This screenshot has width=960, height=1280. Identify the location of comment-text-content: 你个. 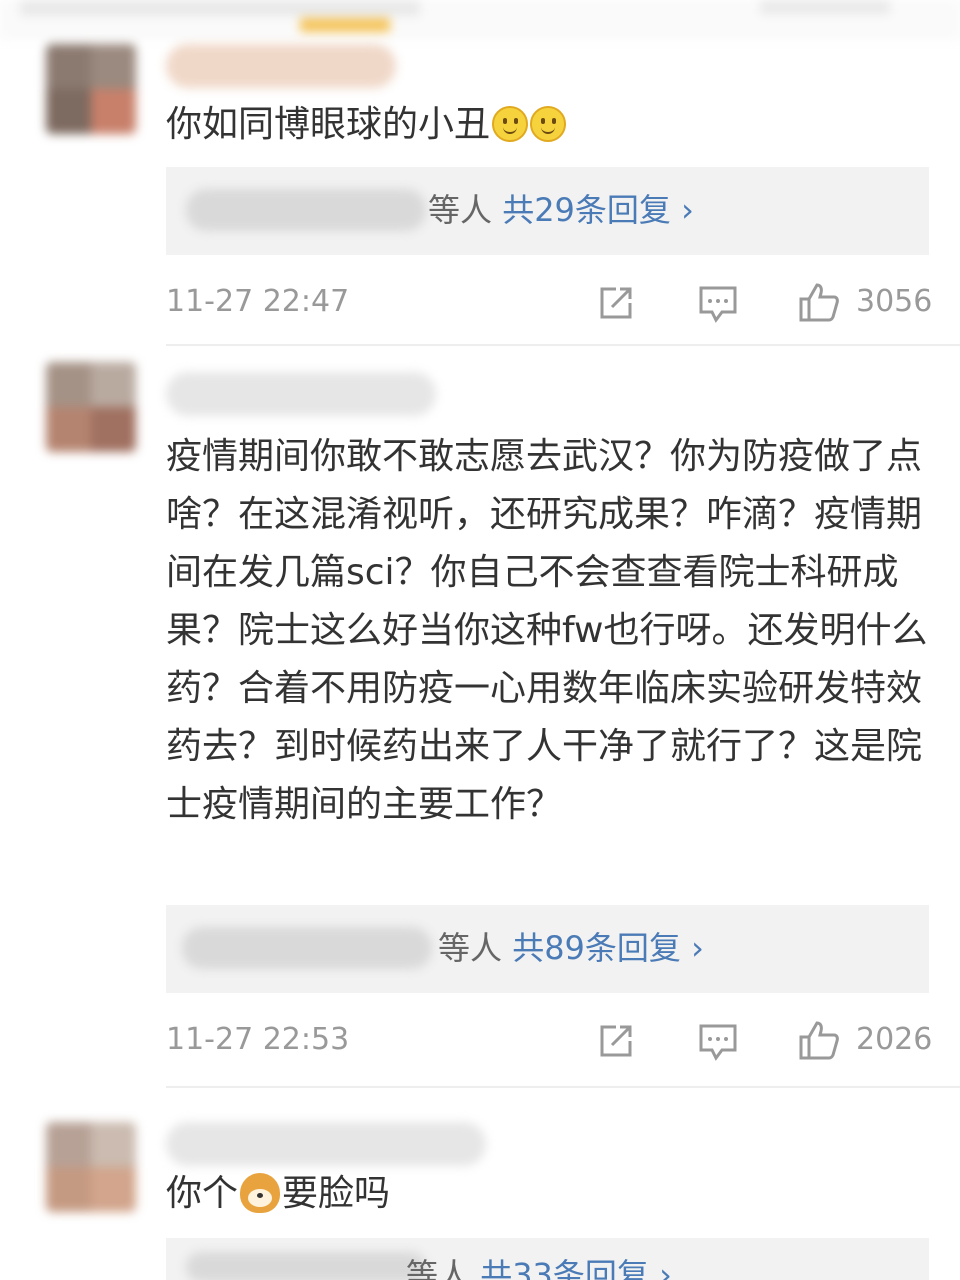
(202, 1193).